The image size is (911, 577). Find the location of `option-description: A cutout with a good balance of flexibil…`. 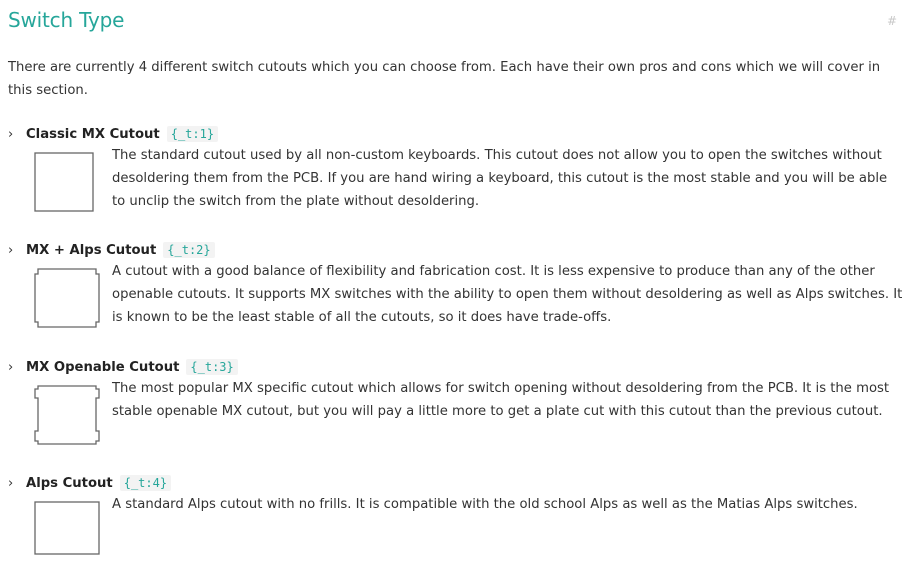

option-description: A cutout with a good balance of flexibil… is located at coordinates (507, 294).